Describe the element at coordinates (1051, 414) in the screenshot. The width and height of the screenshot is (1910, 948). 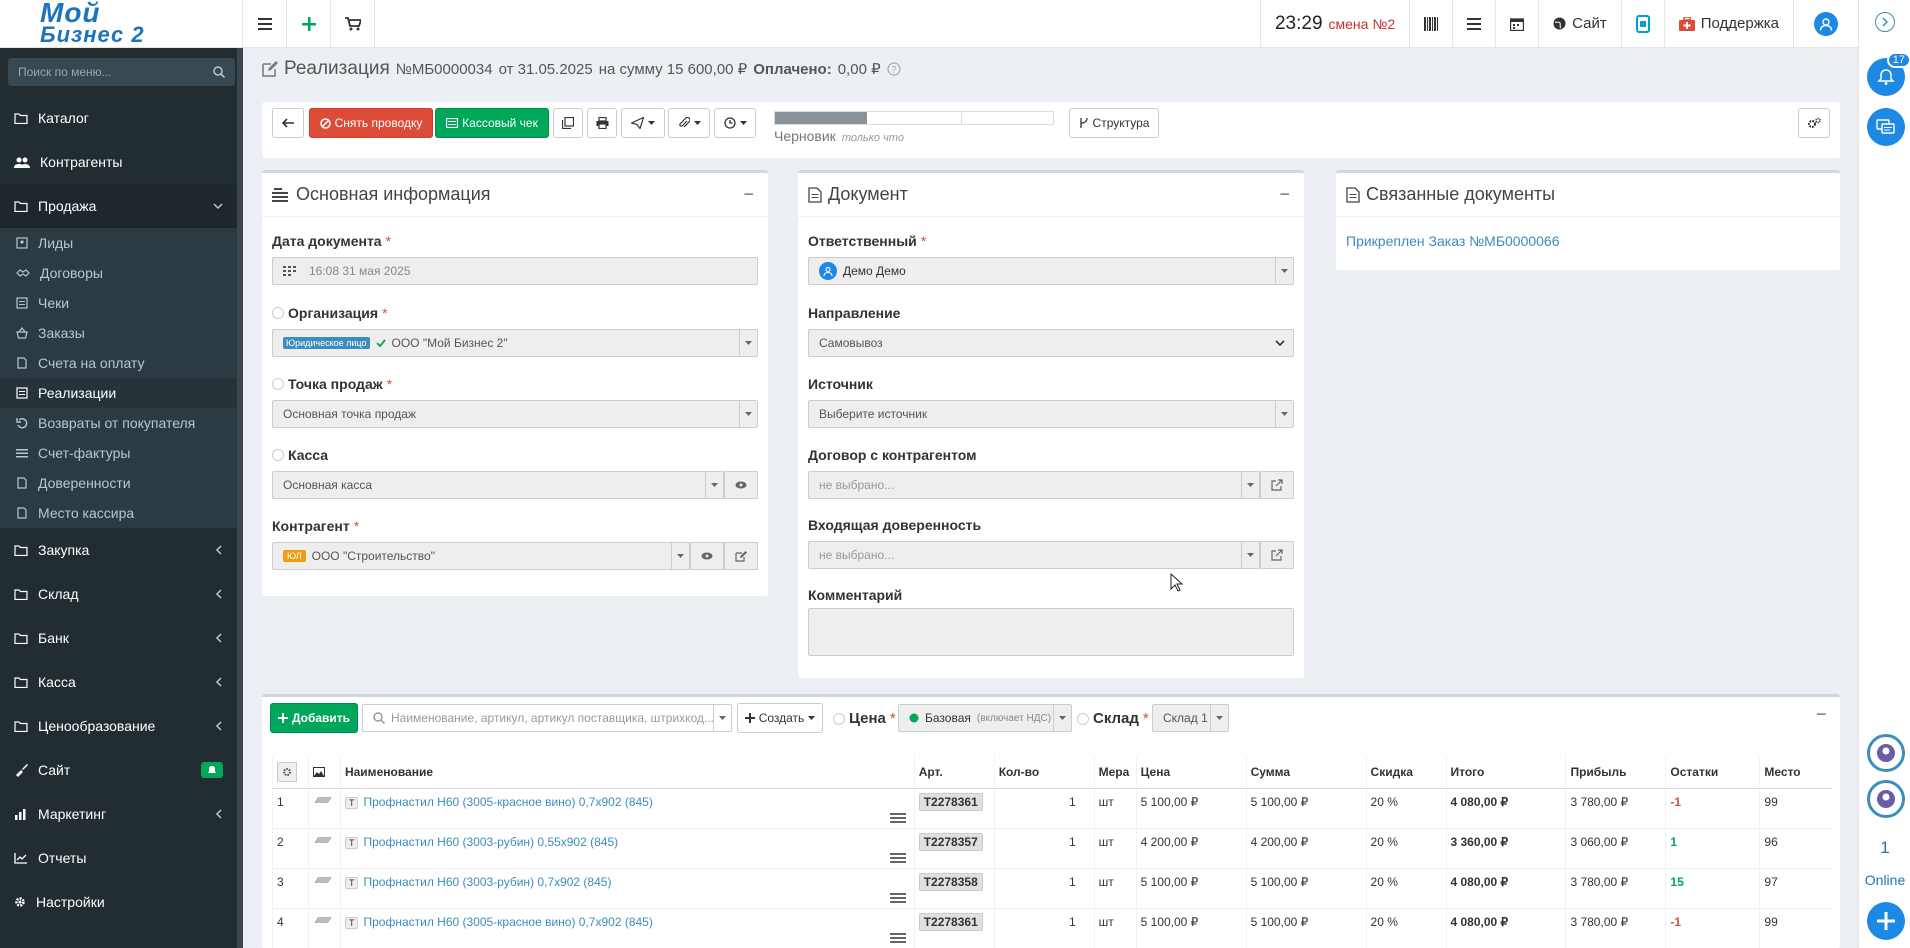
I see `source-select: Выберите источник` at that location.